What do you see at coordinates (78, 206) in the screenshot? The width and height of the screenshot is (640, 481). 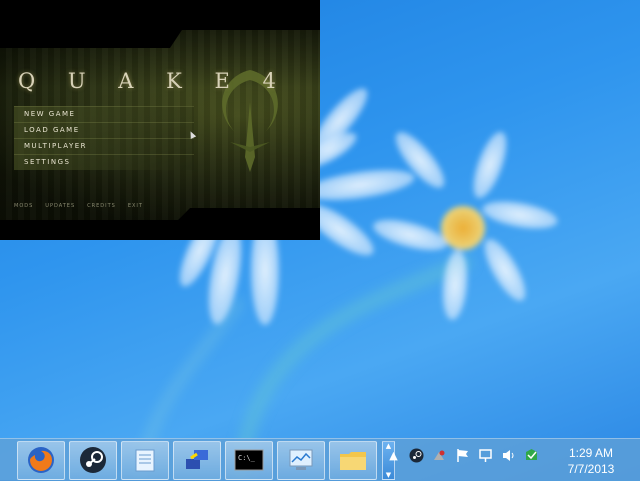 I see `game-footer-links: MODS UPDATES CREDITS EXIT` at bounding box center [78, 206].